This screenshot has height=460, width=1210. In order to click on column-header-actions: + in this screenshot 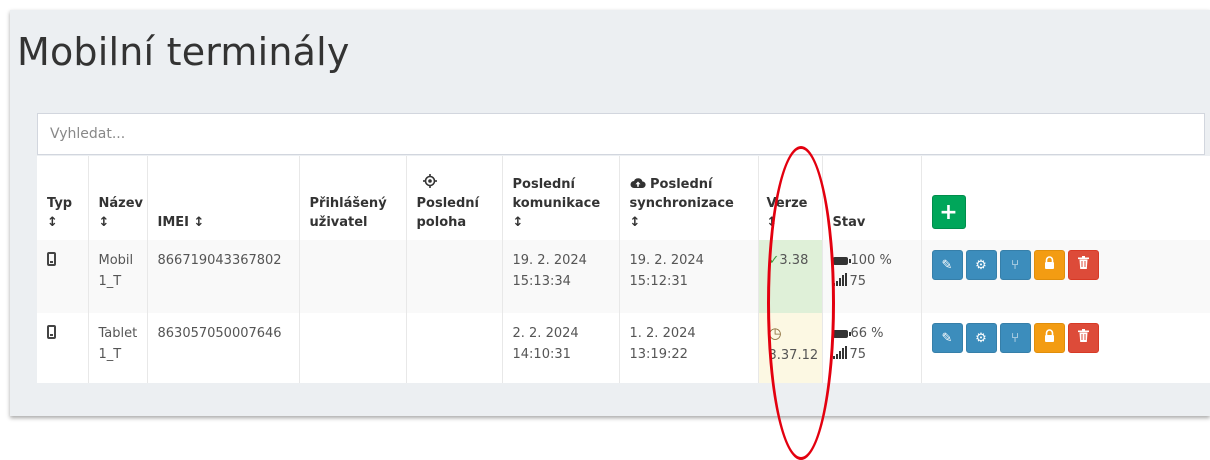, I will do `click(1065, 198)`.